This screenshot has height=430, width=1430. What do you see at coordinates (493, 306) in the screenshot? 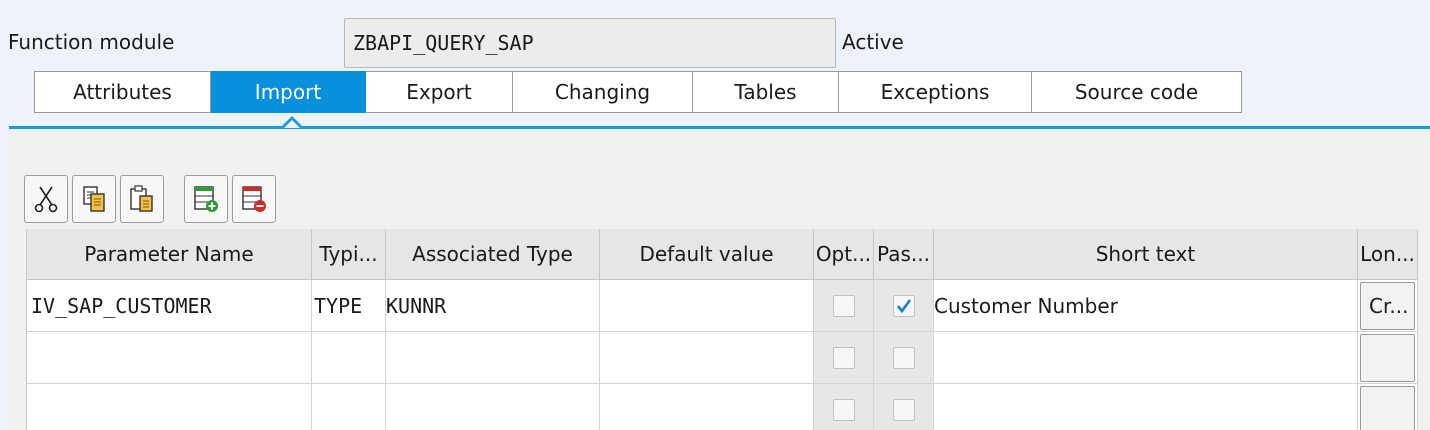
I see `associated-type-cell: KUNNR` at bounding box center [493, 306].